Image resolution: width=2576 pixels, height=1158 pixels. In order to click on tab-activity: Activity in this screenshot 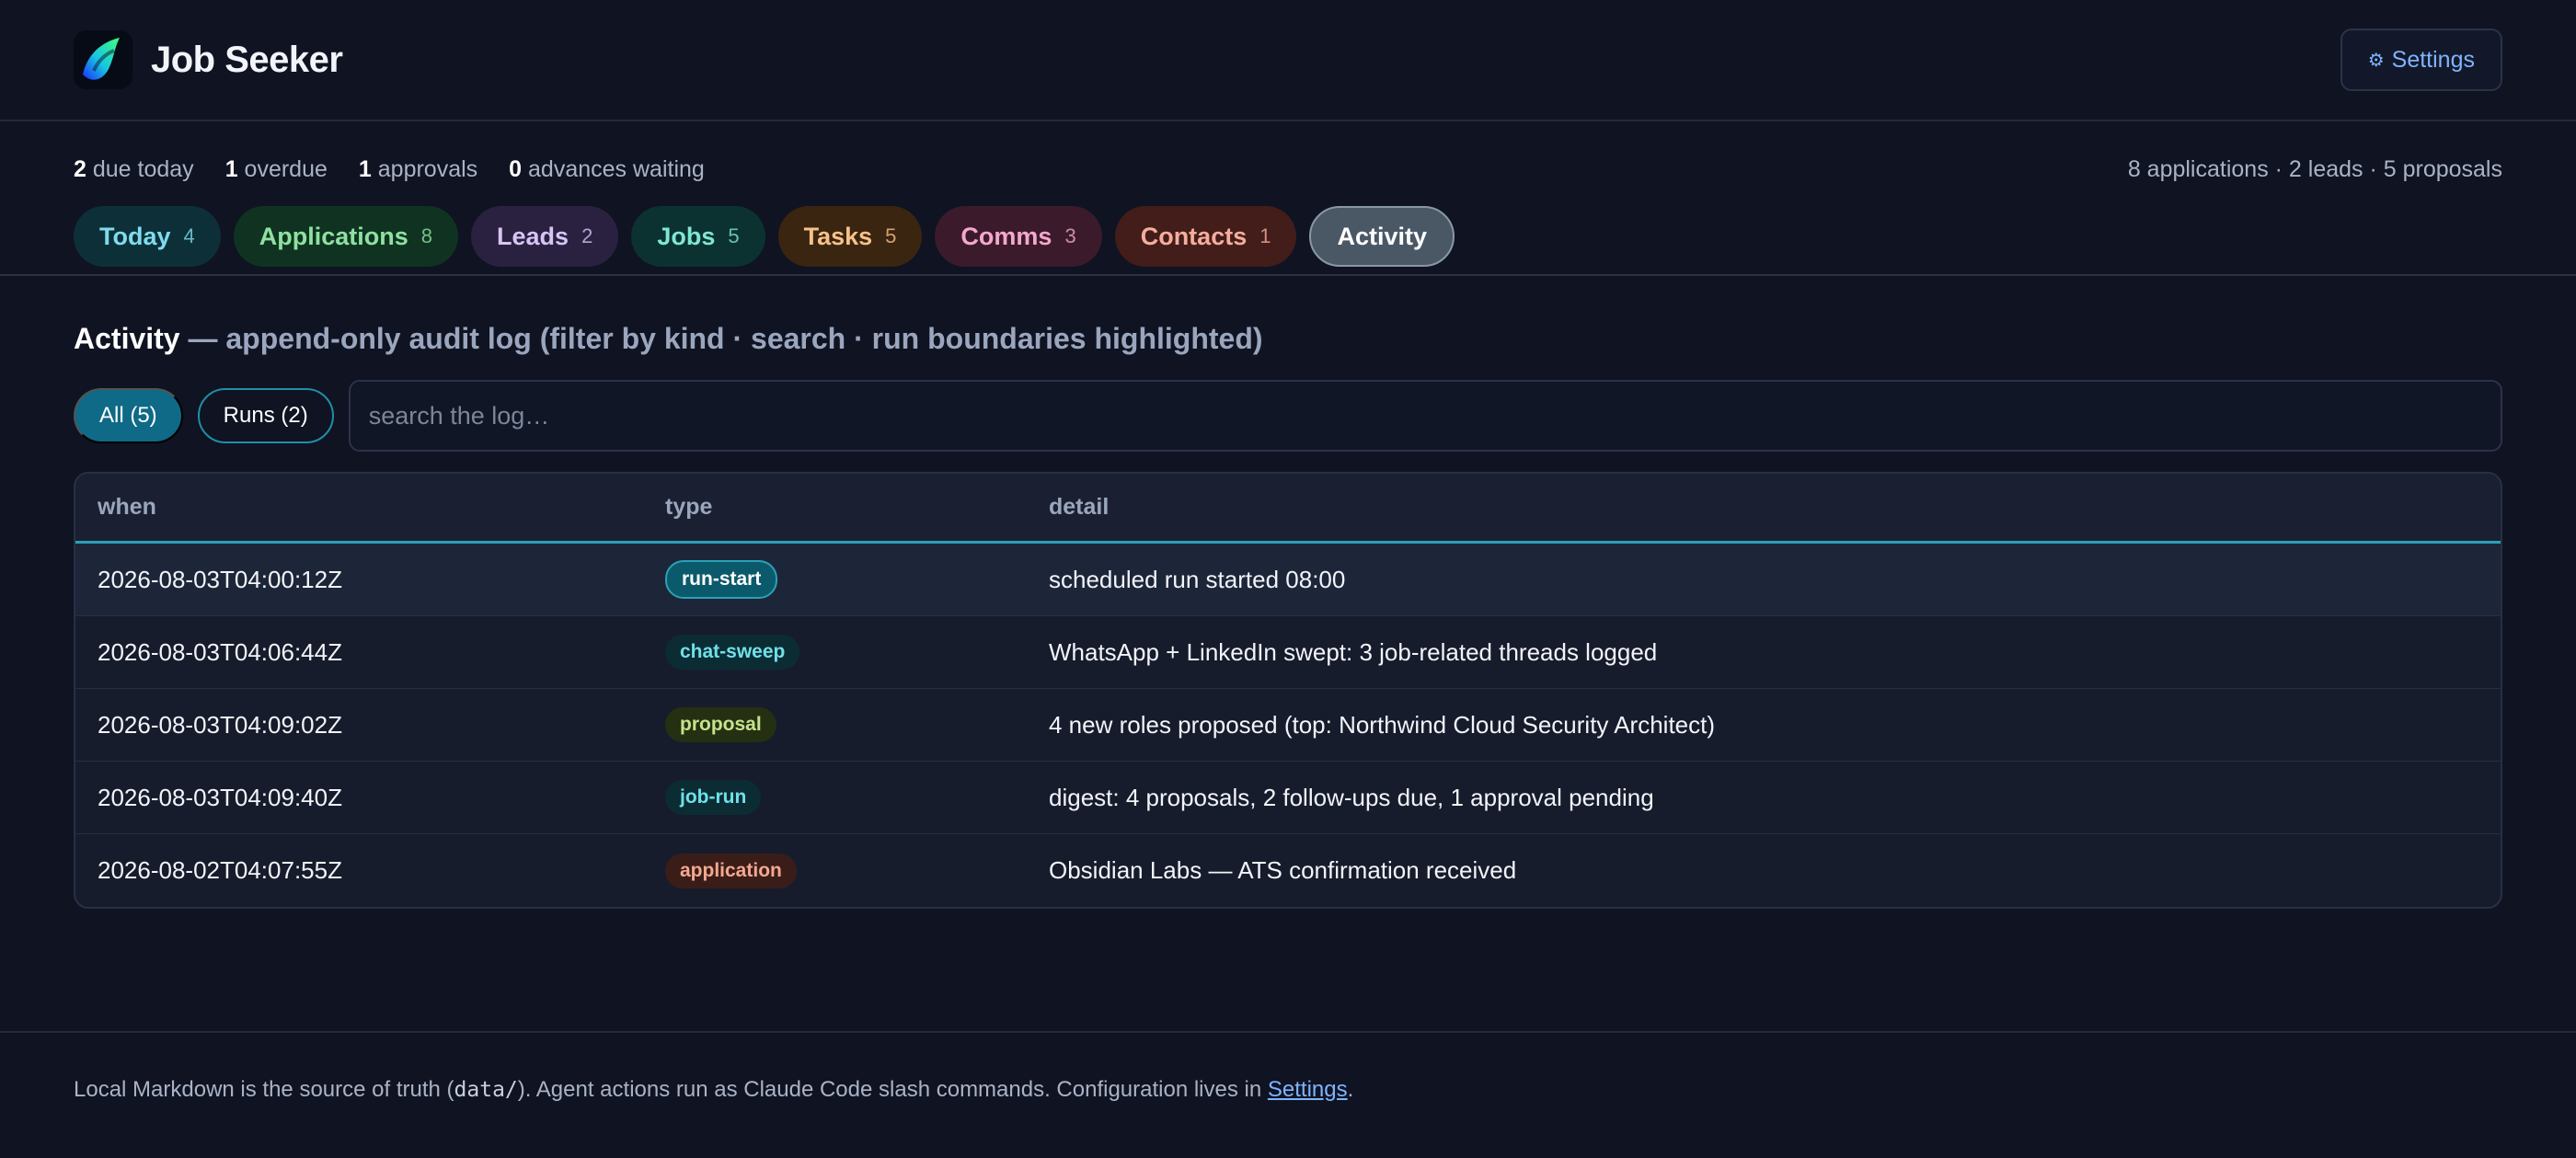, I will do `click(1382, 236)`.